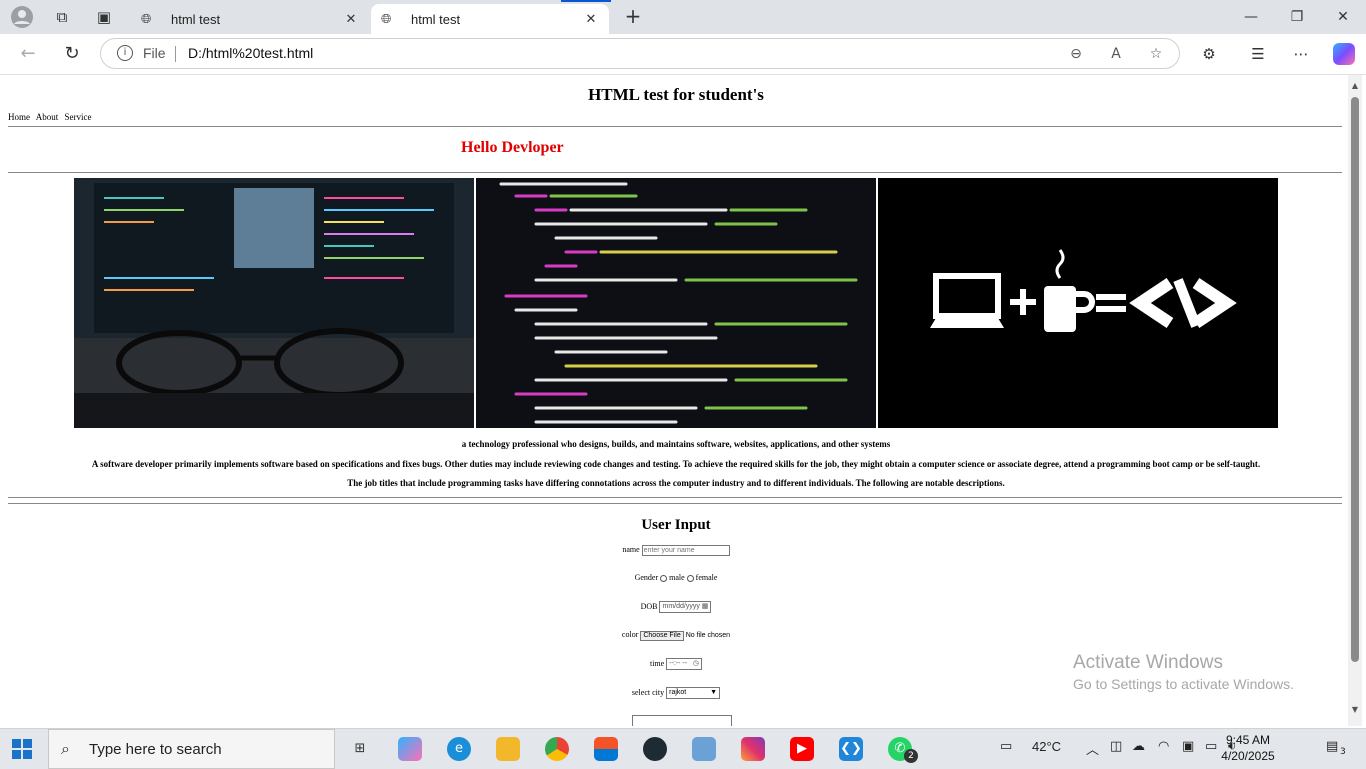  Describe the element at coordinates (154, 53) in the screenshot. I see `scheme-label: File` at that location.